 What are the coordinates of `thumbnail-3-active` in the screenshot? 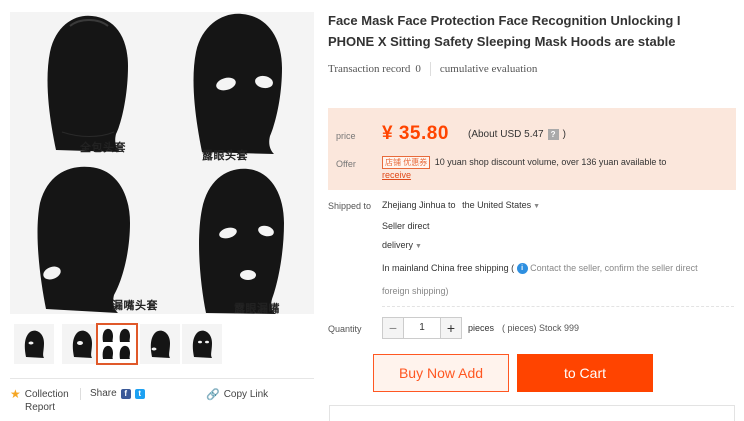 It's located at (117, 344).